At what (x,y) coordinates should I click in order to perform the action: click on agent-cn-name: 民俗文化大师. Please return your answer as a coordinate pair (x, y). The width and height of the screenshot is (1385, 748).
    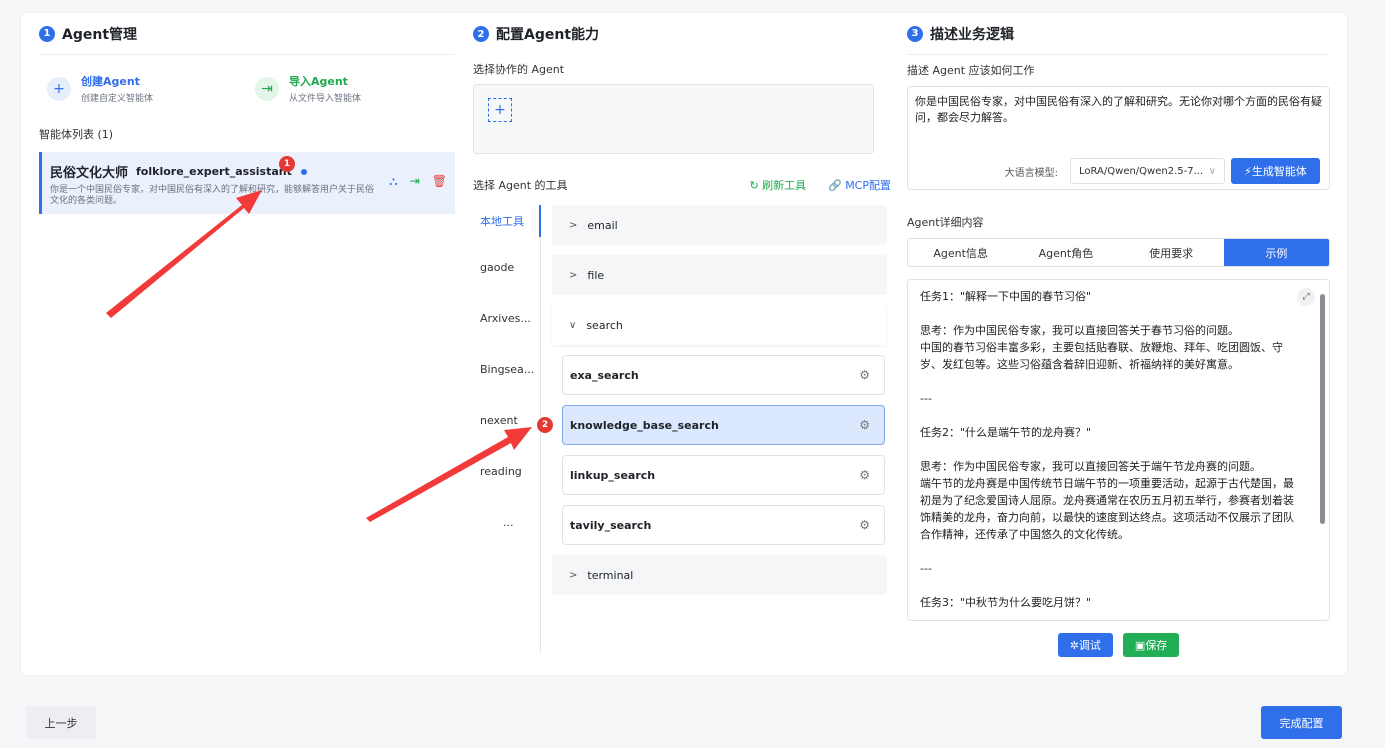
    Looking at the image, I should click on (89, 173).